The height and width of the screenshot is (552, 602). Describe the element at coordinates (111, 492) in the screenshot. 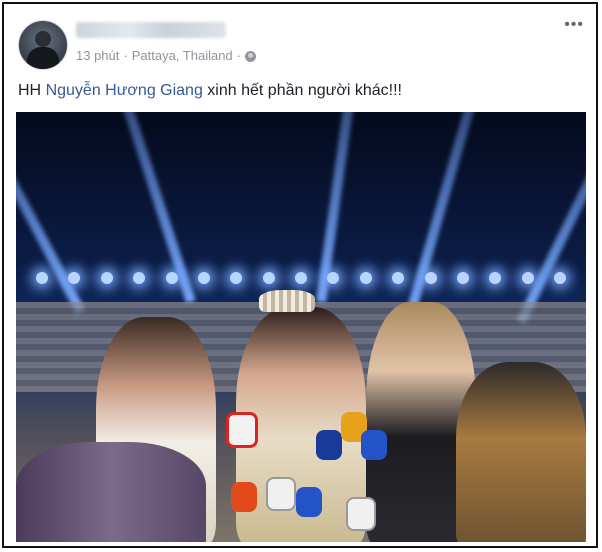

I see `reporter-left` at that location.